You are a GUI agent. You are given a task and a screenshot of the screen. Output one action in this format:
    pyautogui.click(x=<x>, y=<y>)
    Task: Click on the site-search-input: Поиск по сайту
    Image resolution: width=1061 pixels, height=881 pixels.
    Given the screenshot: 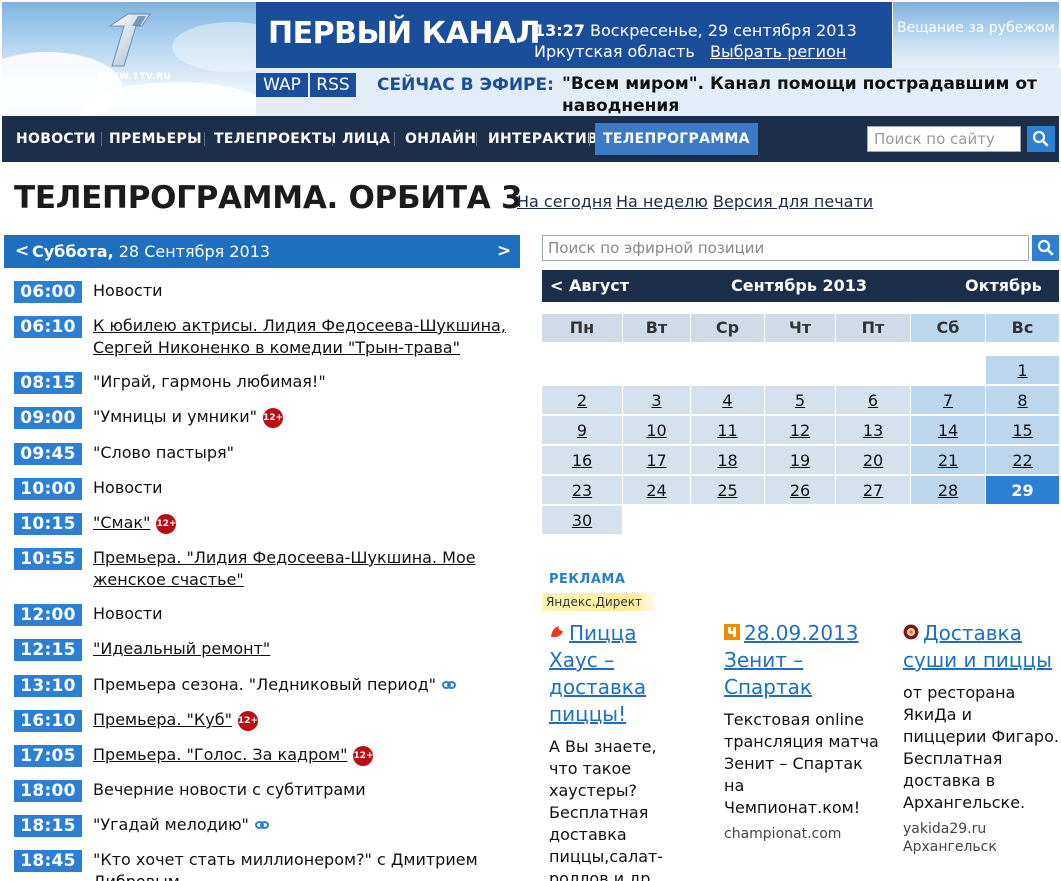 What is the action you would take?
    pyautogui.click(x=944, y=139)
    